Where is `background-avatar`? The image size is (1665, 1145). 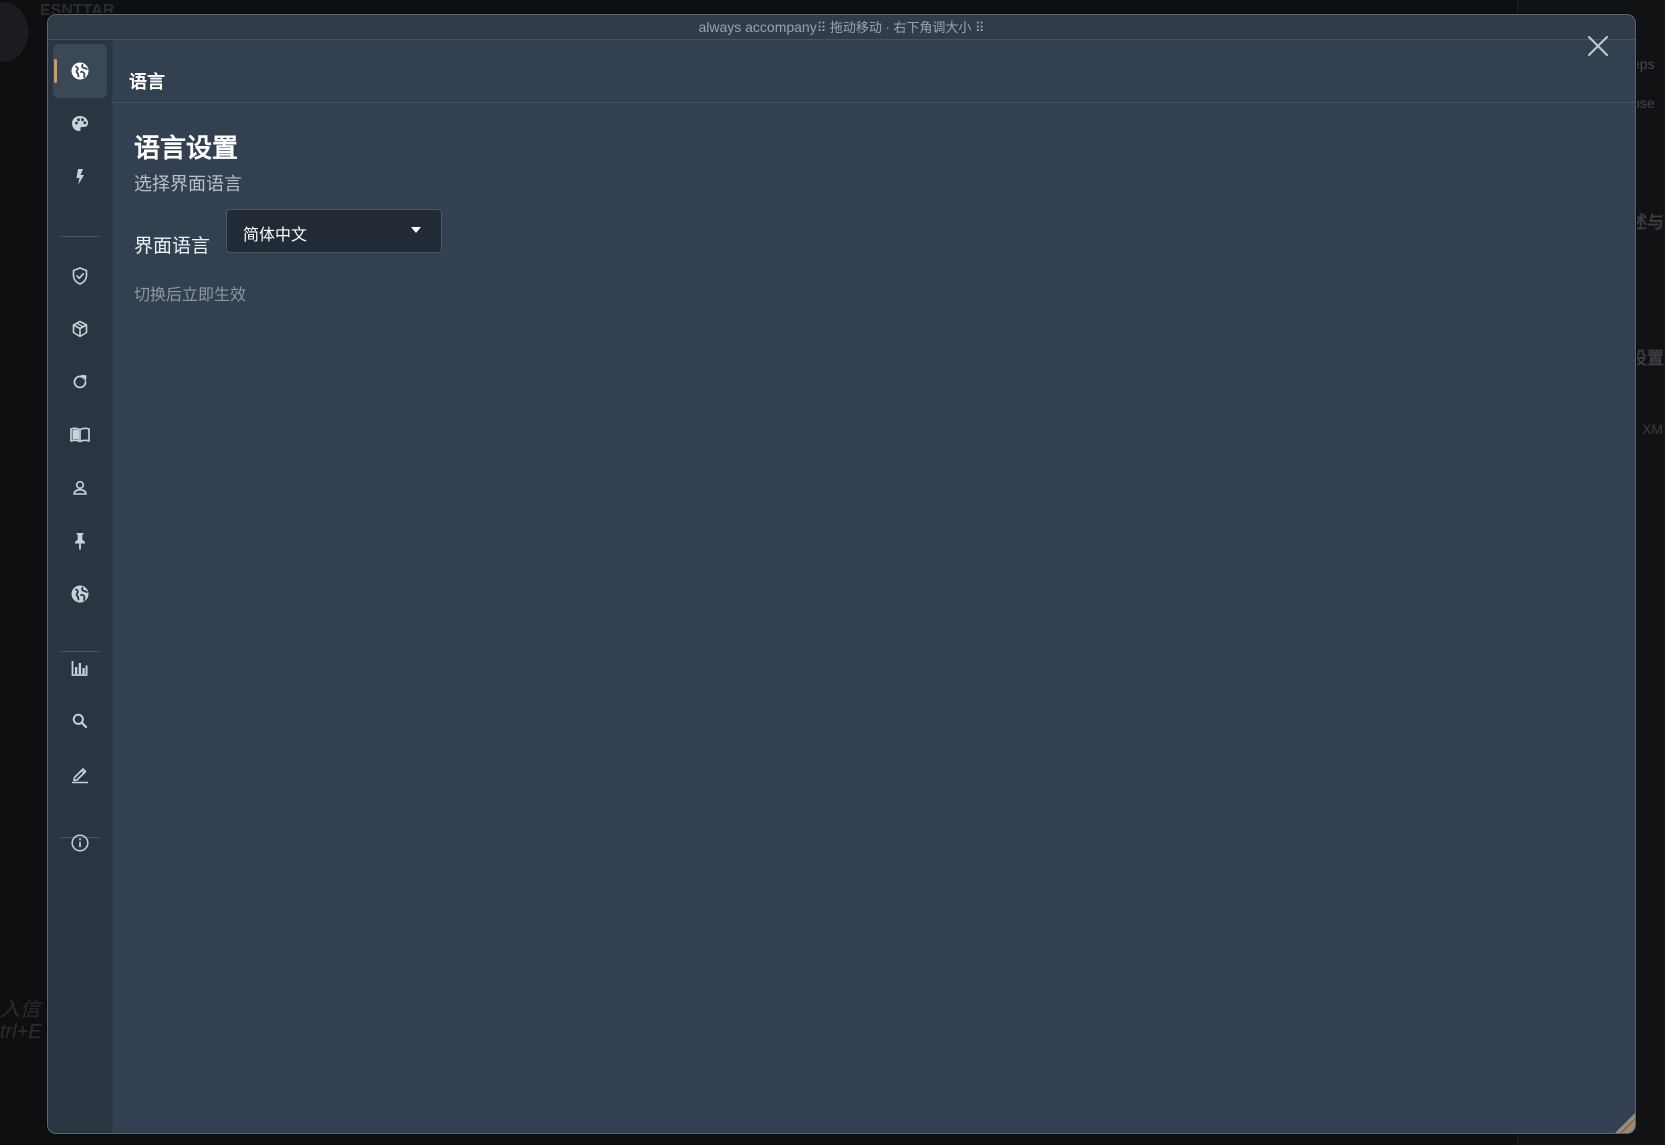
background-avatar is located at coordinates (14, 32).